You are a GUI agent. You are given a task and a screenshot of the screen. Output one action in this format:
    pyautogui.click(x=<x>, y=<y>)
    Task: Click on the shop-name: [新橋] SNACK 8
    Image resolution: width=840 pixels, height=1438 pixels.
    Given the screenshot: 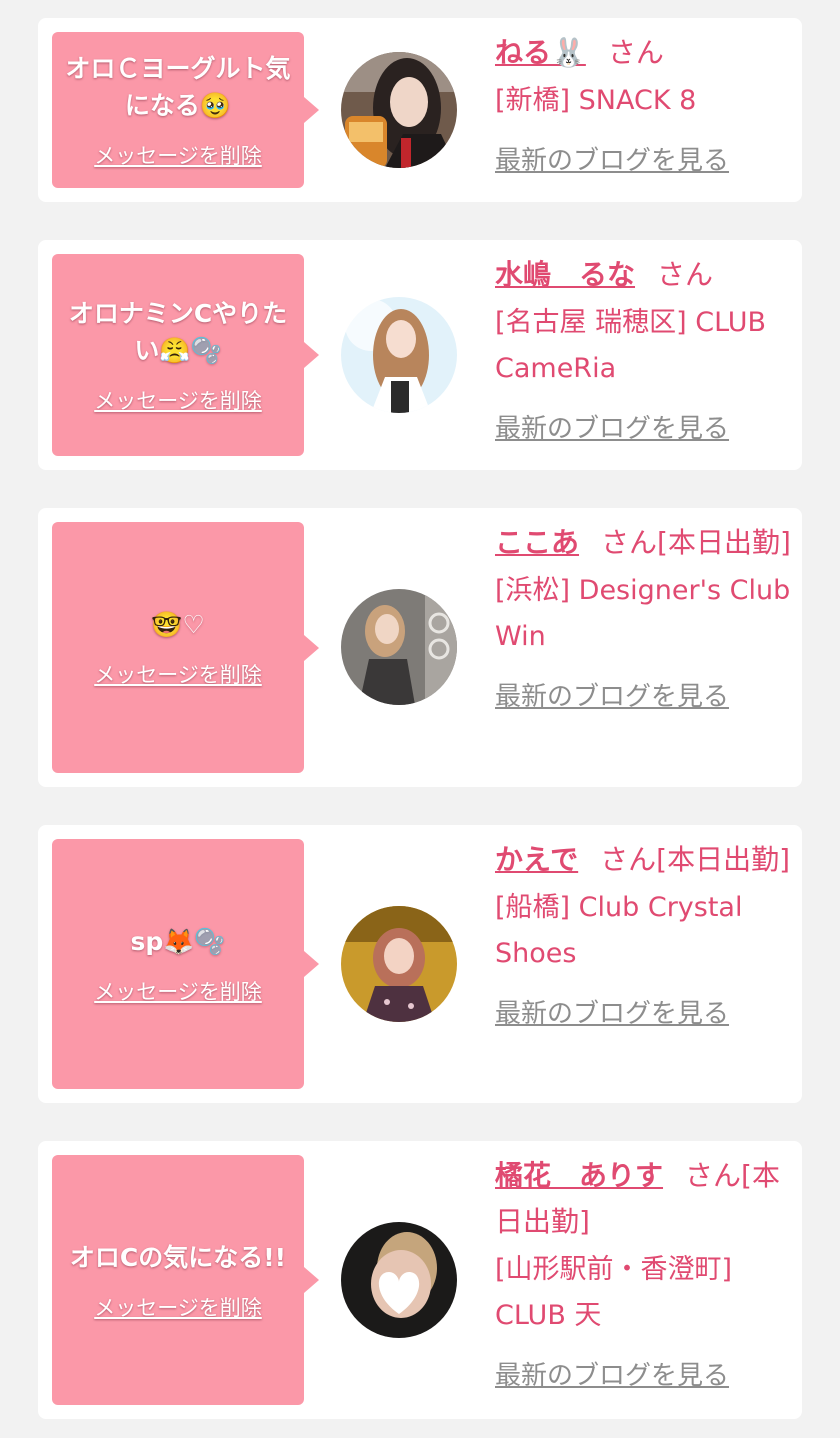 What is the action you would take?
    pyautogui.click(x=596, y=100)
    